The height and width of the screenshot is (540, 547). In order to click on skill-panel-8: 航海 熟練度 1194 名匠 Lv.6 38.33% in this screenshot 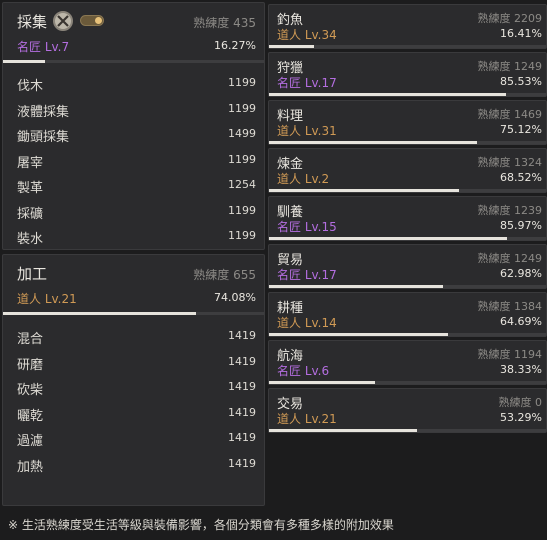, I will do `click(407, 362)`.